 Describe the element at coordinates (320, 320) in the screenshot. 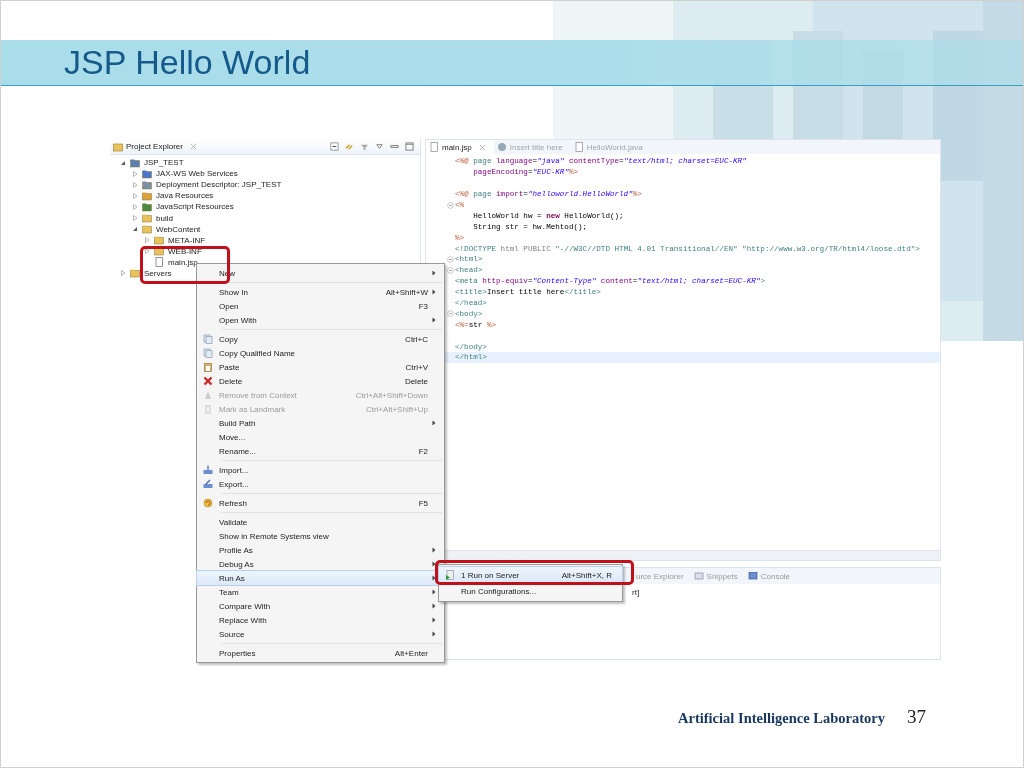

I see `menu-item: Open With` at that location.